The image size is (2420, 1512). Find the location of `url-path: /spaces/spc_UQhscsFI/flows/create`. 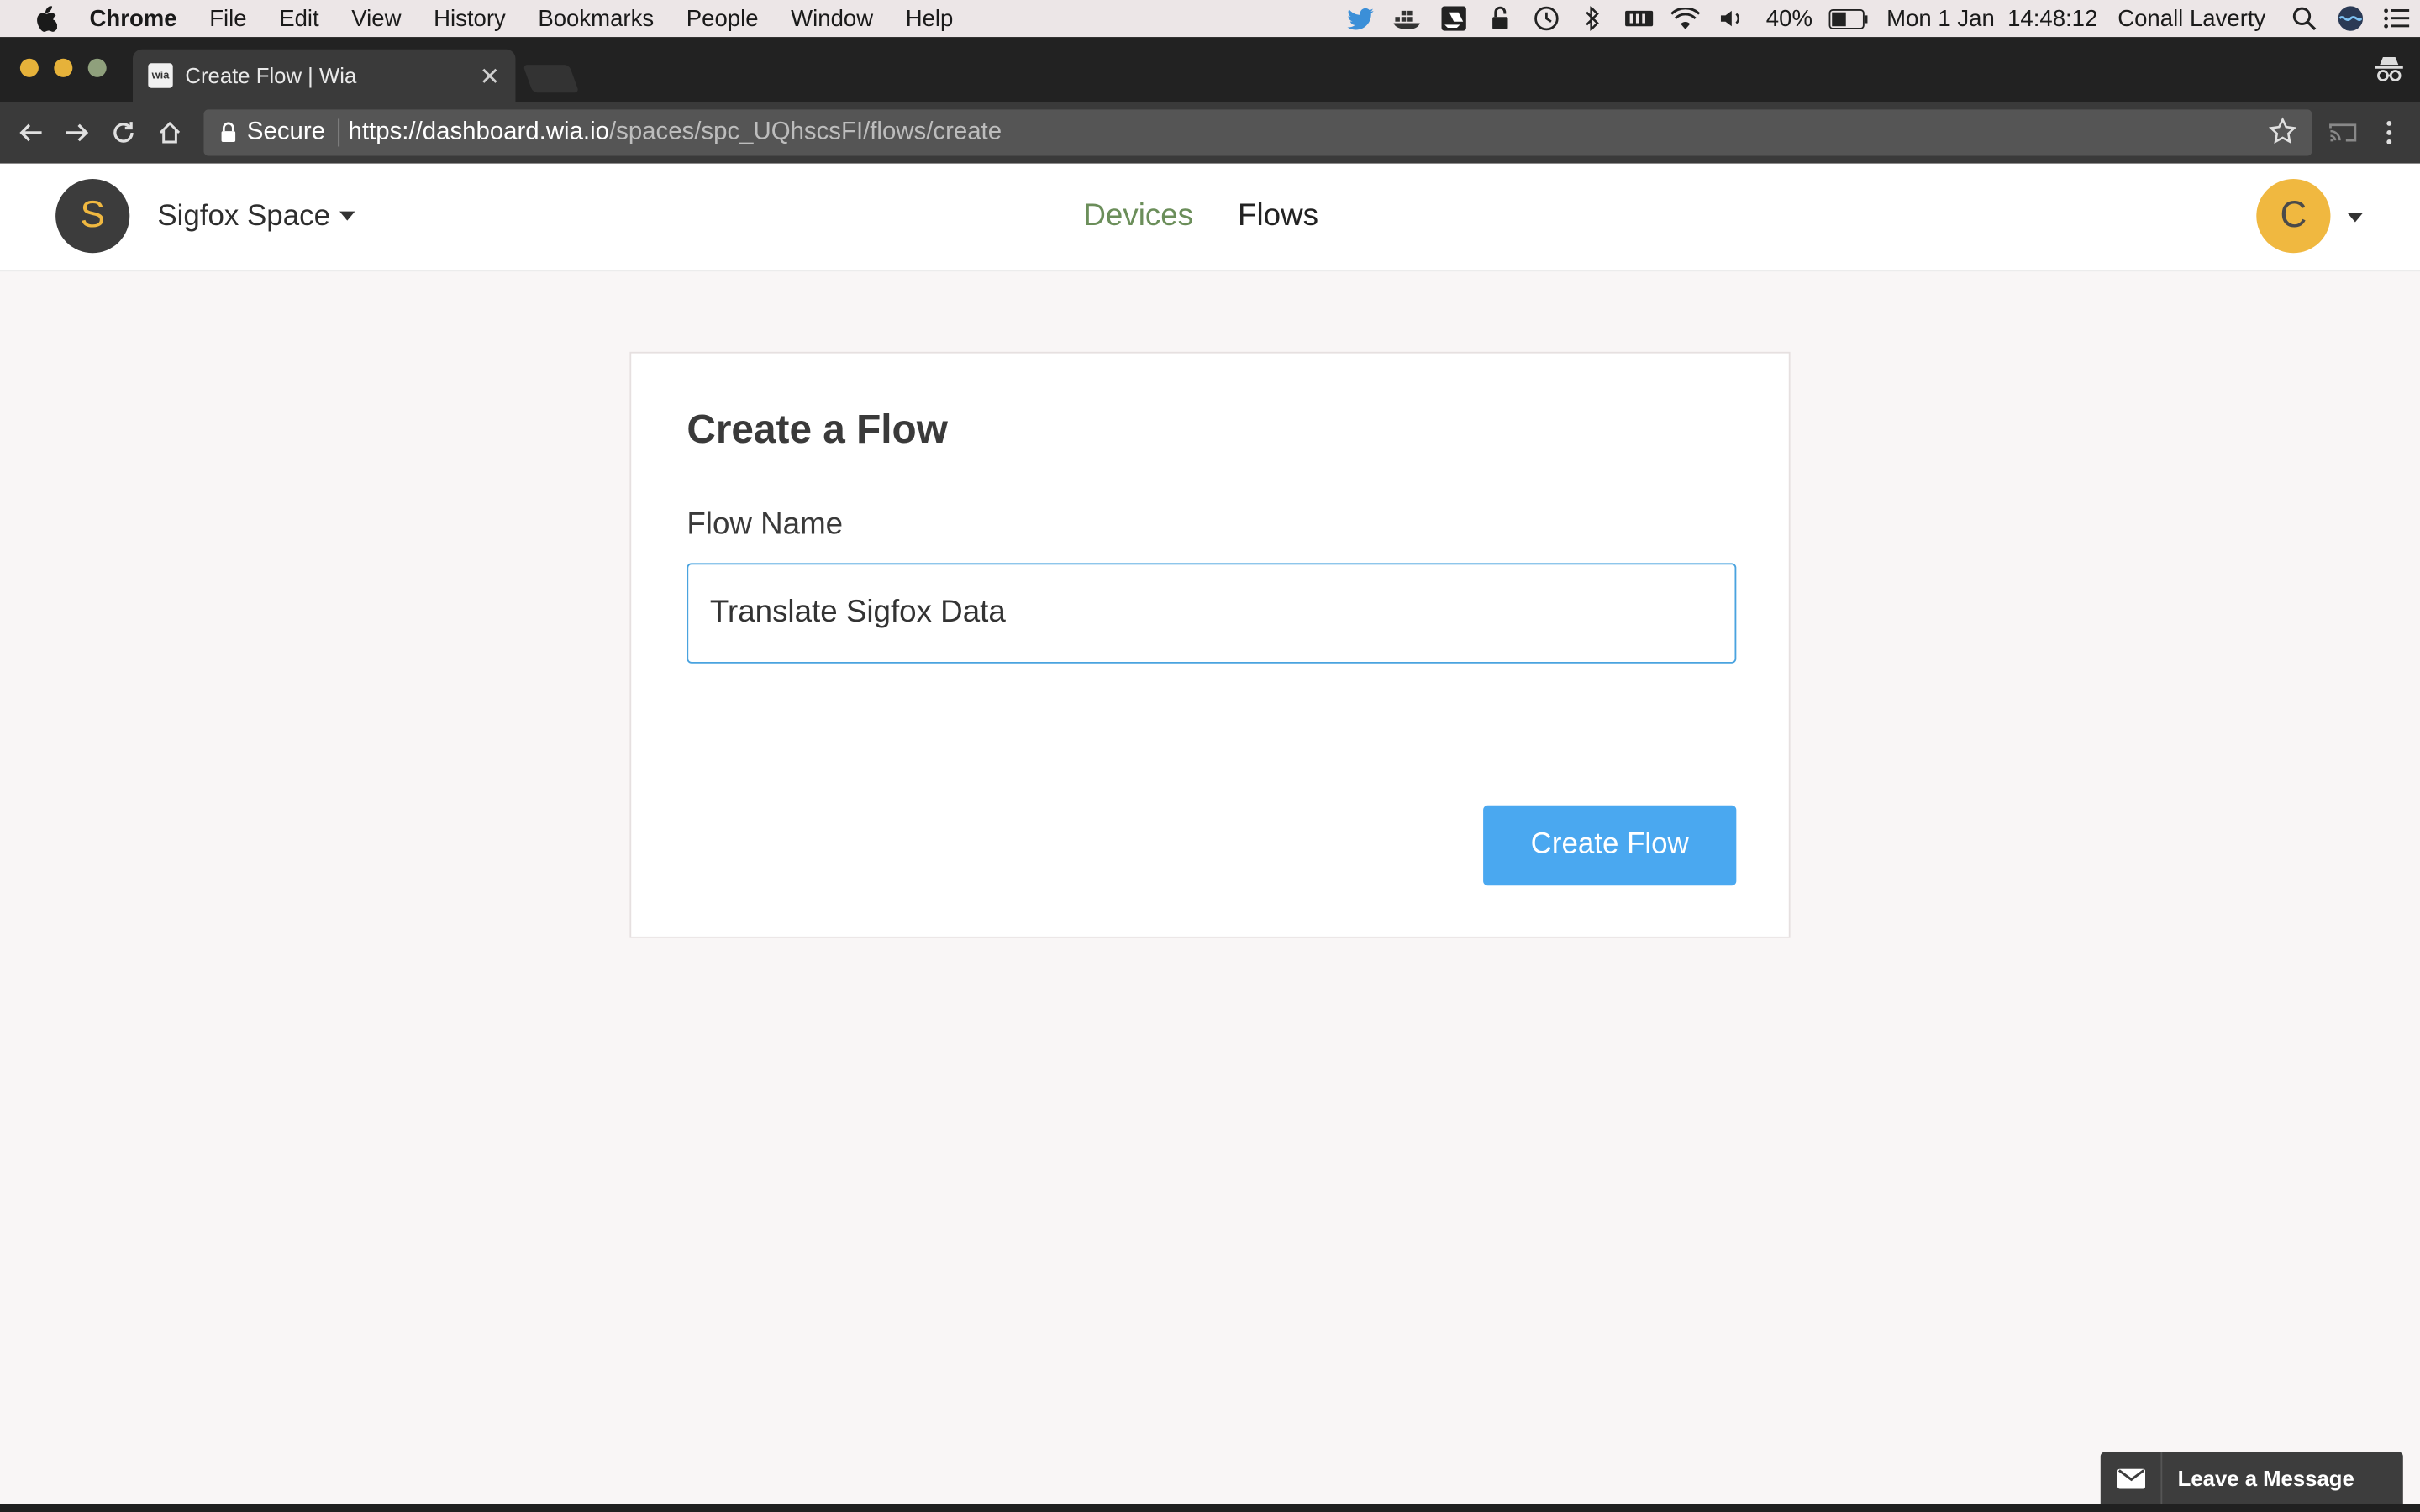

url-path: /spaces/spc_UQhscsFI/flows/create is located at coordinates (805, 131).